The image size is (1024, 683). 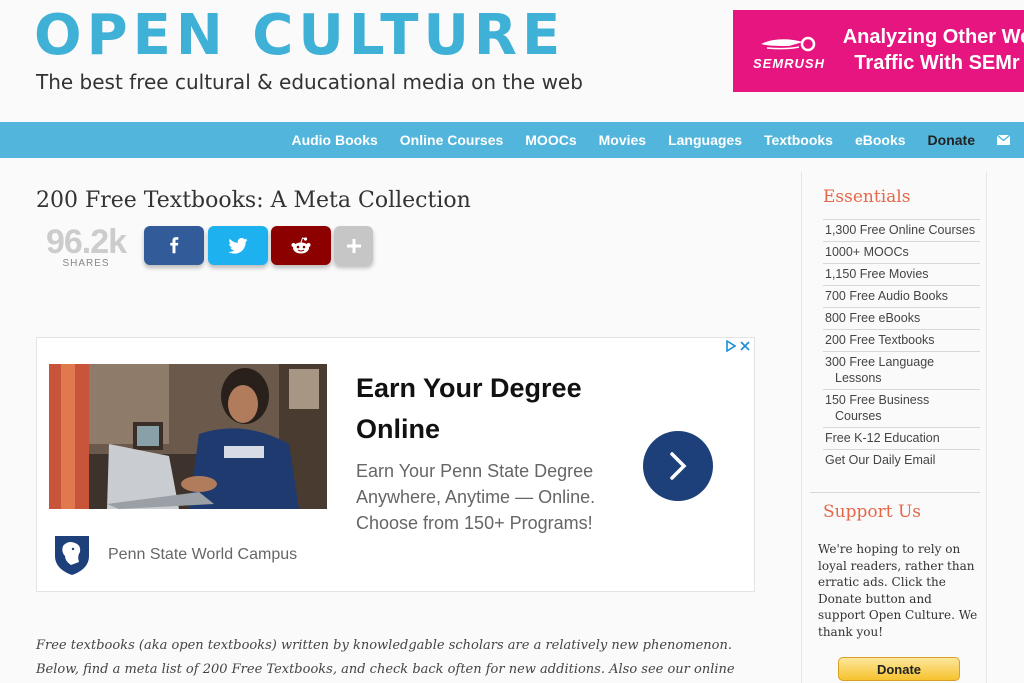 What do you see at coordinates (334, 140) in the screenshot?
I see `nav-audio-books: Audio Books` at bounding box center [334, 140].